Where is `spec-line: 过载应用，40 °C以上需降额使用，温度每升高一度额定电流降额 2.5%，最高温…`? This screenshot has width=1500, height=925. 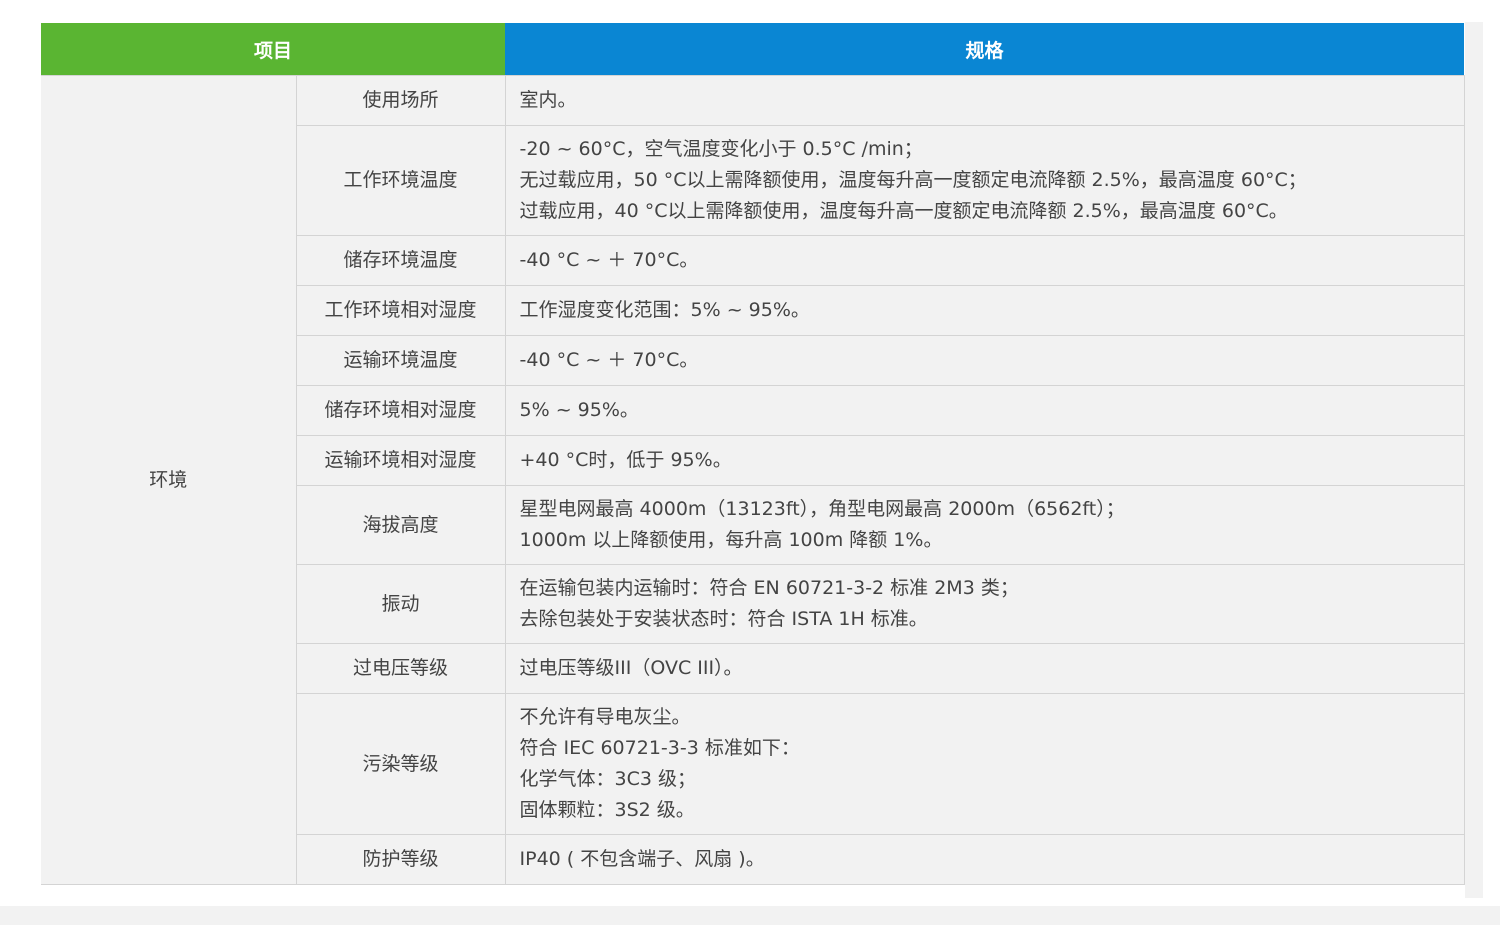 spec-line: 过载应用，40 °C以上需降额使用，温度每升高一度额定电流降额 2.5%，最高温… is located at coordinates (903, 211).